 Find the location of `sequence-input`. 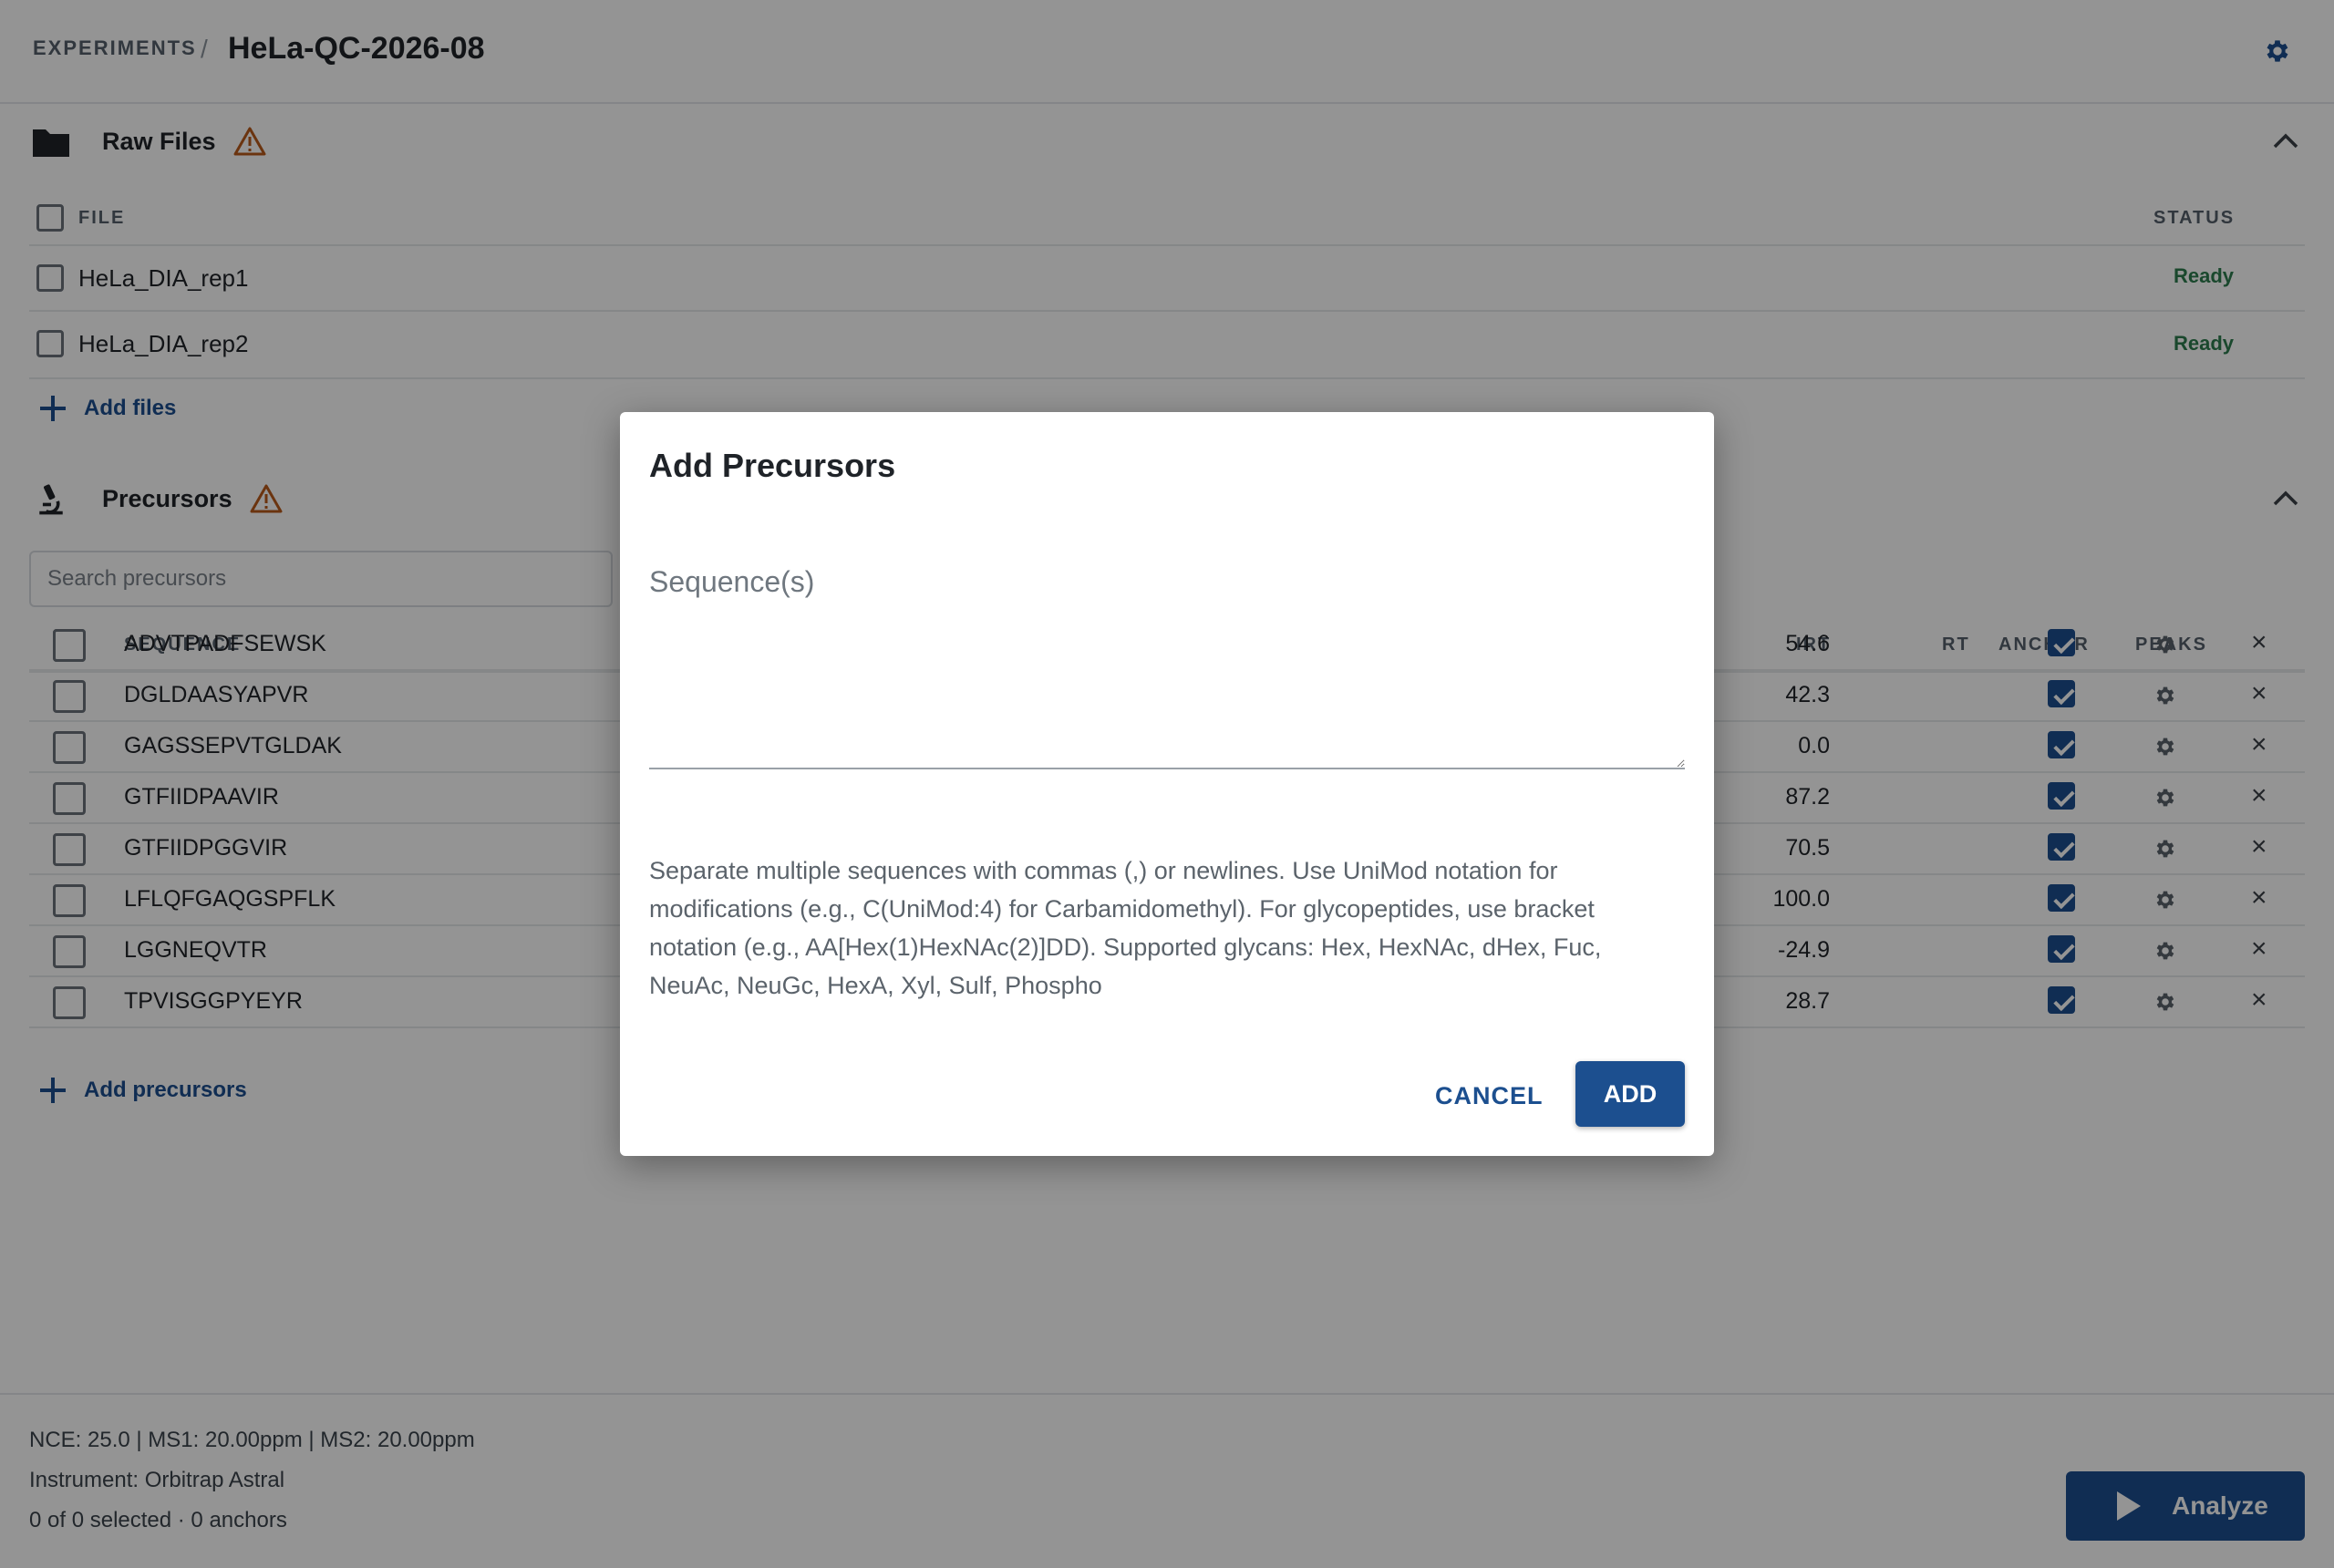

sequence-input is located at coordinates (1167, 663).